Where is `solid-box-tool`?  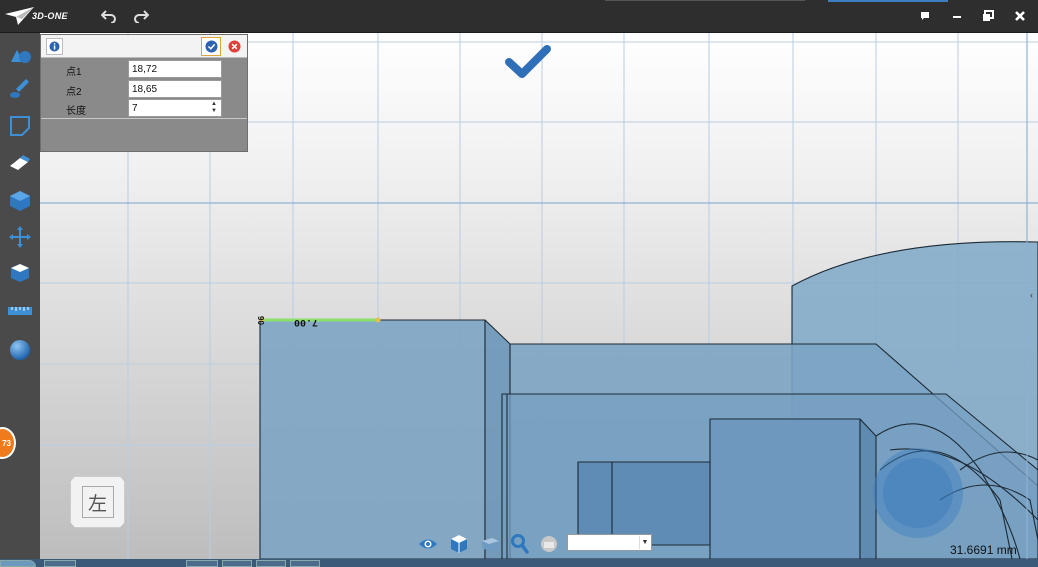 solid-box-tool is located at coordinates (20, 201).